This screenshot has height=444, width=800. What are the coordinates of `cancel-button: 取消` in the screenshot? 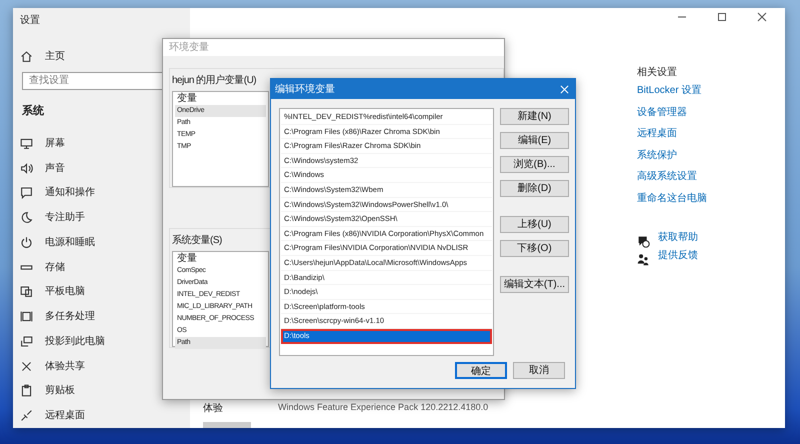 It's located at (539, 370).